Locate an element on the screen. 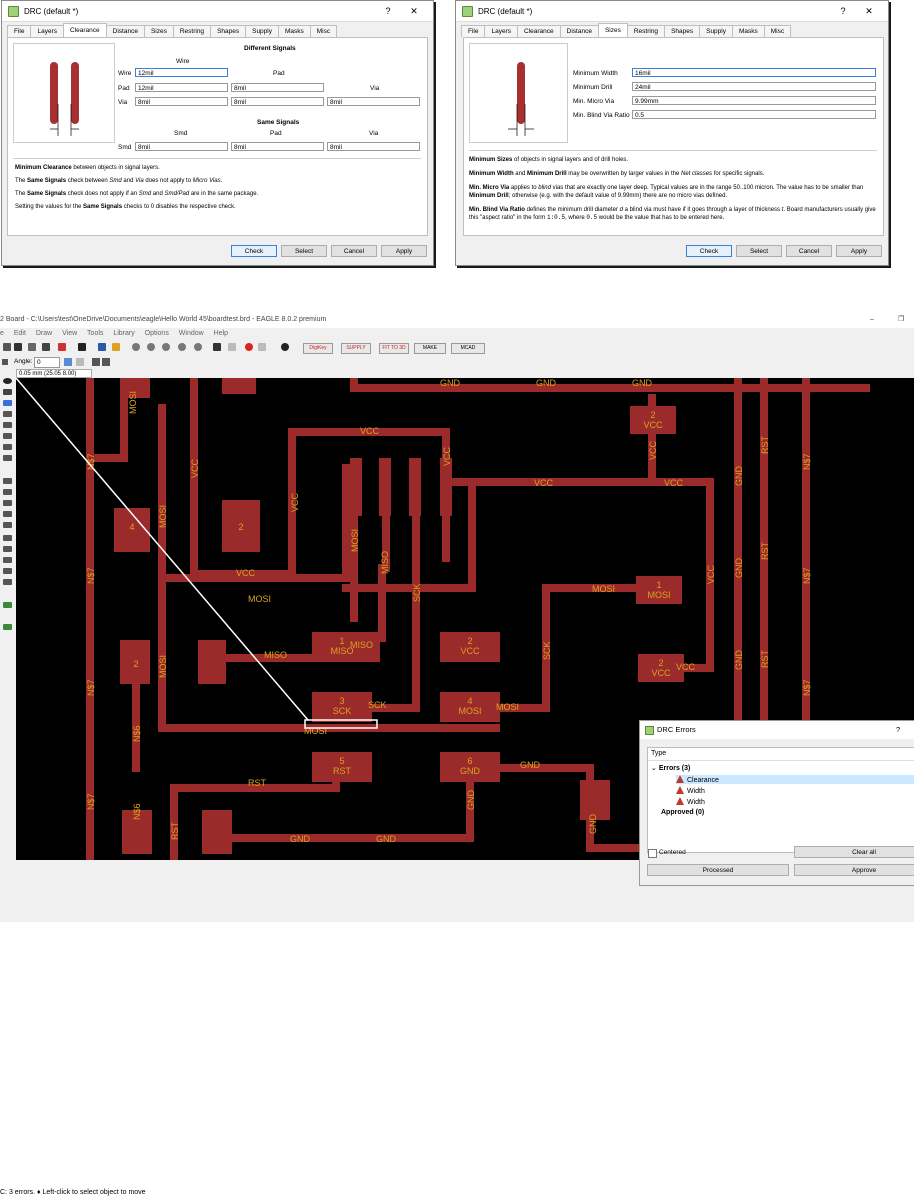  tab-distance: Distance is located at coordinates (125, 31).